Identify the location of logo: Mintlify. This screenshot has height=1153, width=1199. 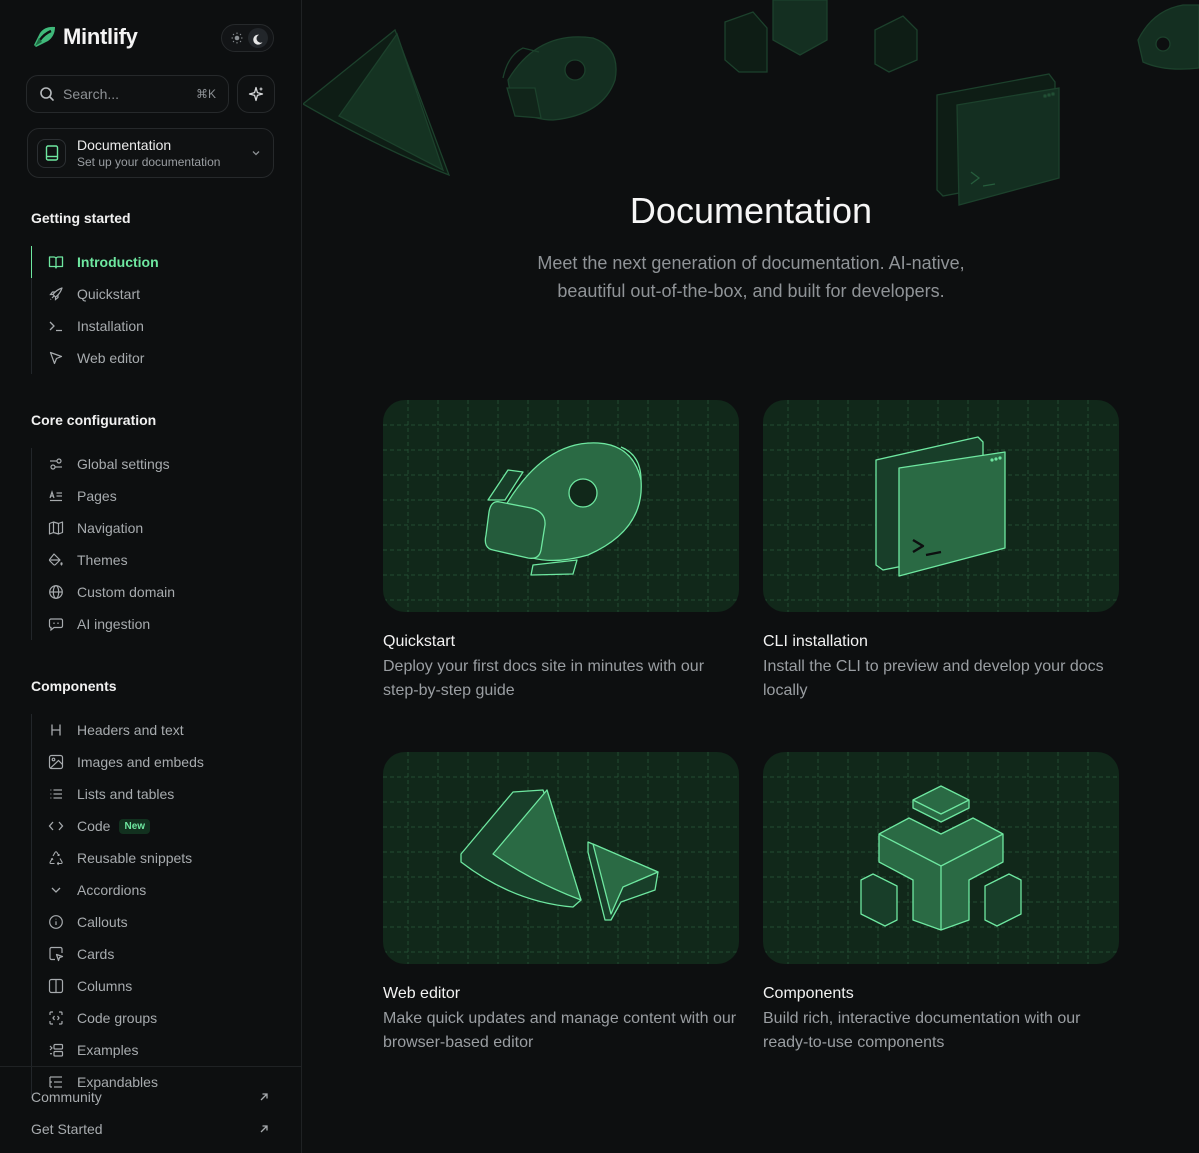
(84, 37).